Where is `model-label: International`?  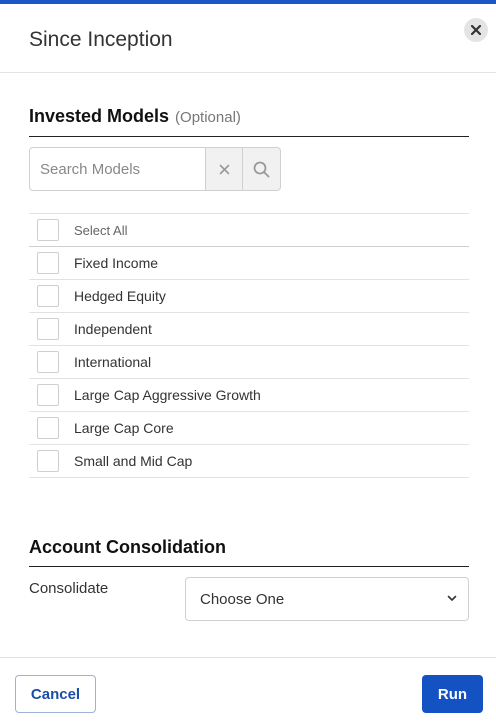
model-label: International is located at coordinates (113, 362).